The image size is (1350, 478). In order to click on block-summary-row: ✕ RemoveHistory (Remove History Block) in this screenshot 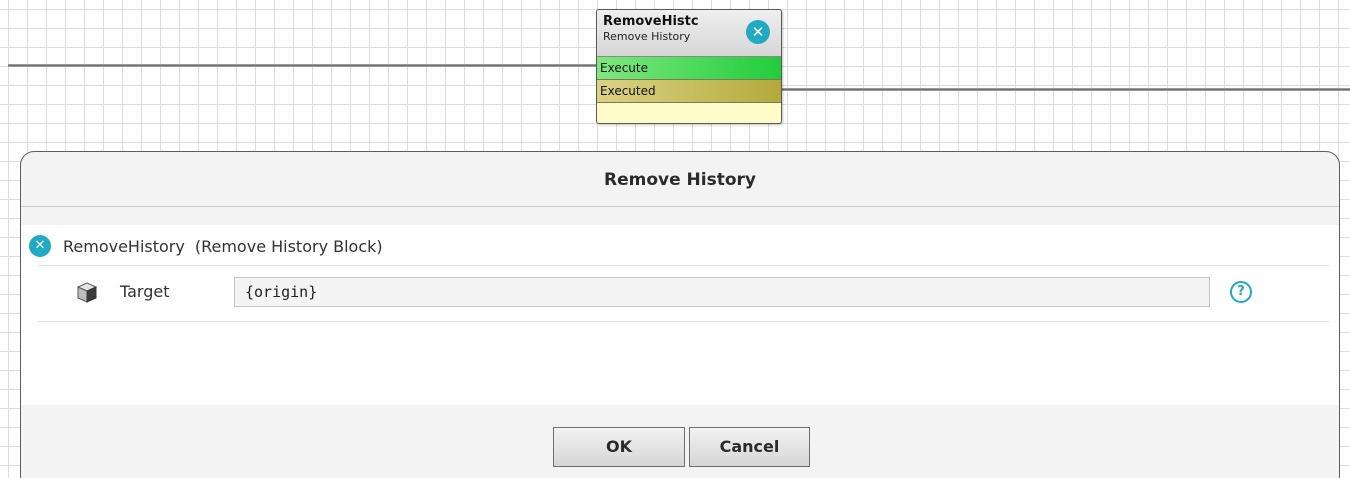, I will do `click(206, 246)`.